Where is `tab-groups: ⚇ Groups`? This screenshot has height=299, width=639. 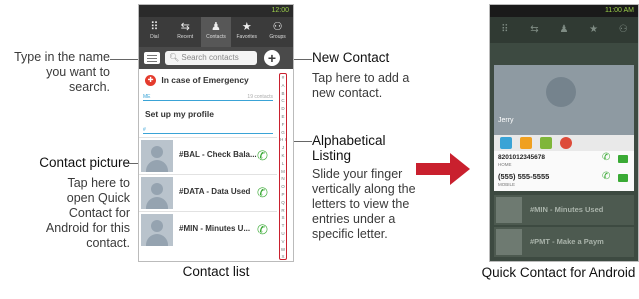
tab-groups: ⚇ Groups is located at coordinates (277, 32).